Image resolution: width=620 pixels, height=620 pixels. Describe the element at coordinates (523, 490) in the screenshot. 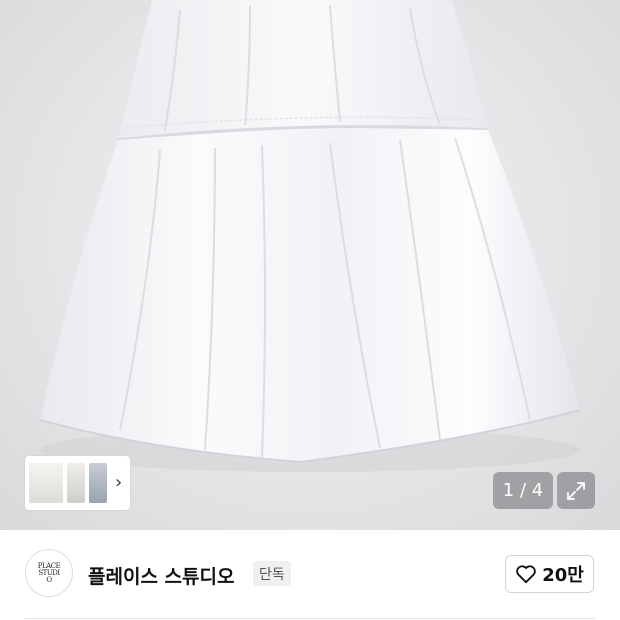

I see `image-counter: 1 / 4` at that location.